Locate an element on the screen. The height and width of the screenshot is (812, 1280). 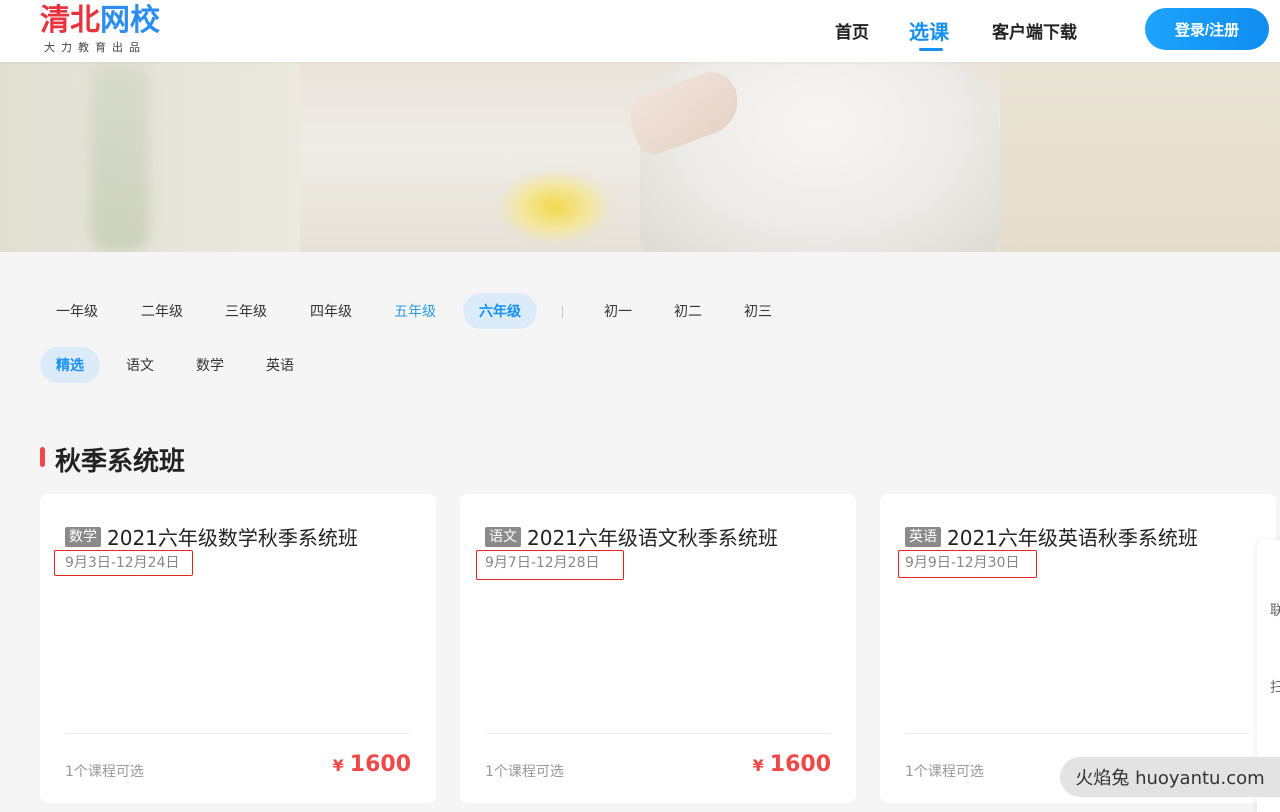
card-title-row: 英语 2021六年级英语秋季系统班 is located at coordinates (1051, 536).